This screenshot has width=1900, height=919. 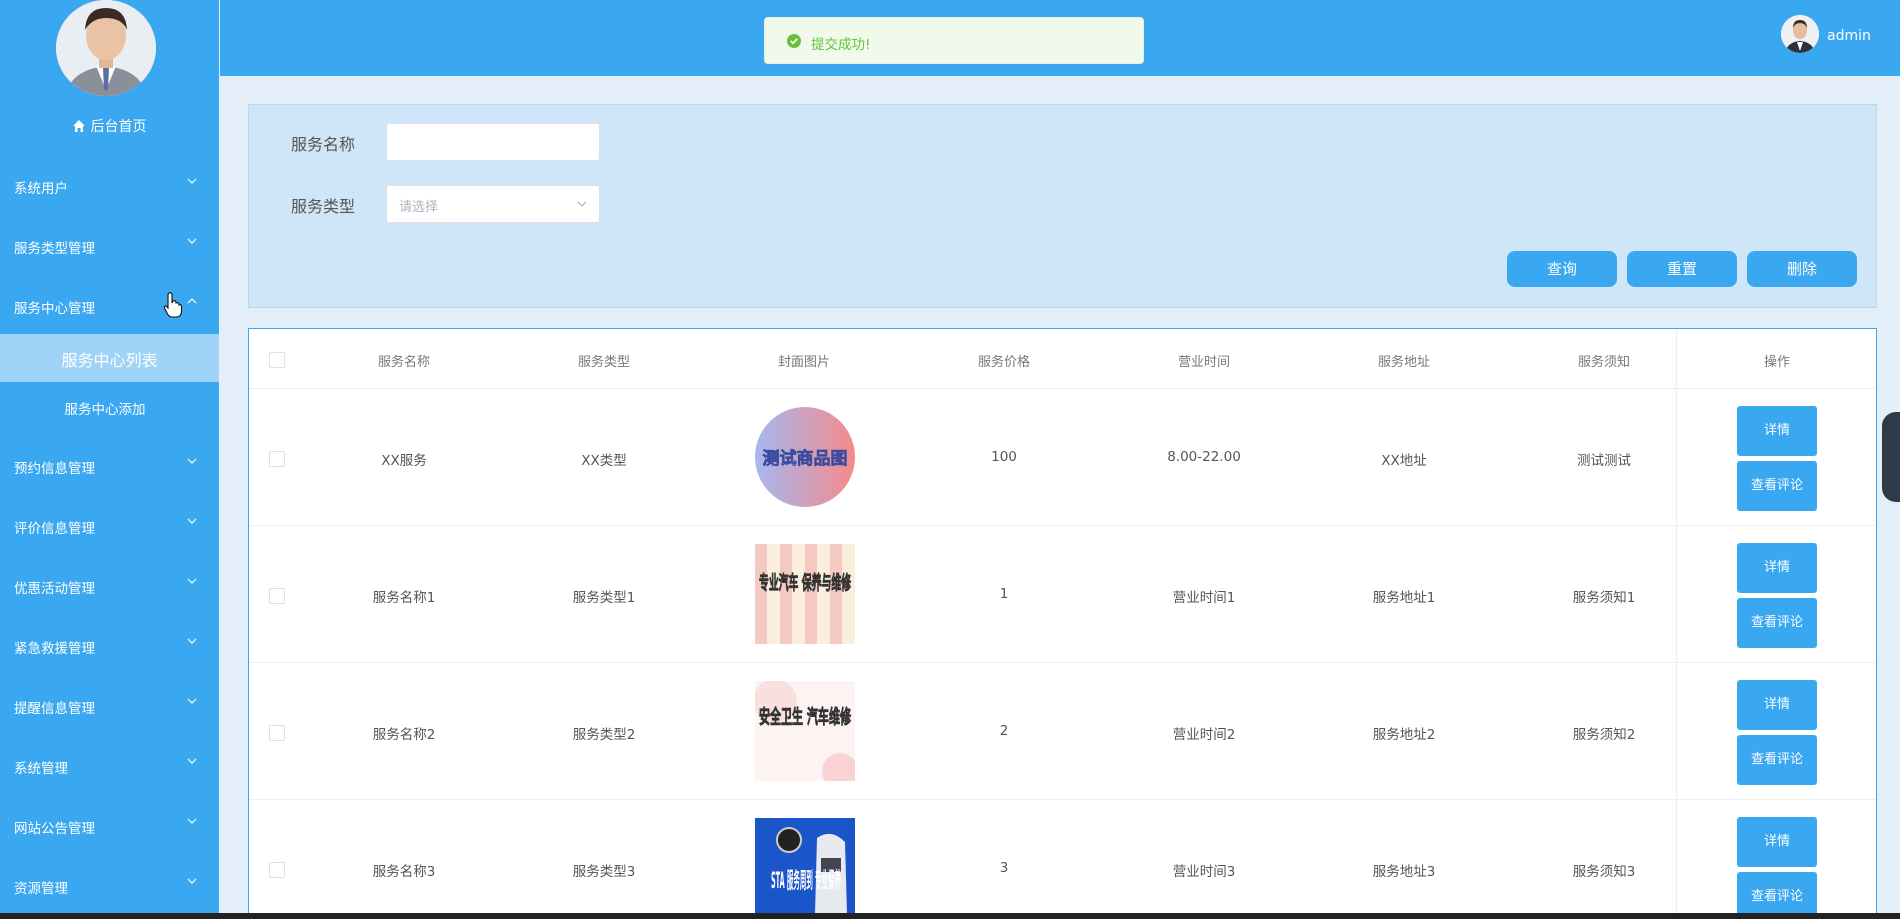 What do you see at coordinates (109, 126) in the screenshot?
I see `home-link: 后台首页` at bounding box center [109, 126].